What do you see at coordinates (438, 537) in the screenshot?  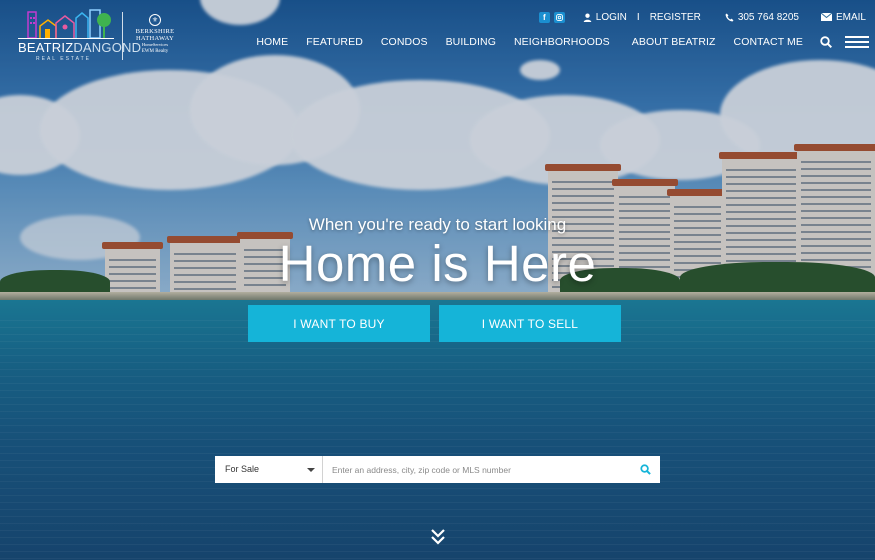 I see `chevron-double-down-icon` at bounding box center [438, 537].